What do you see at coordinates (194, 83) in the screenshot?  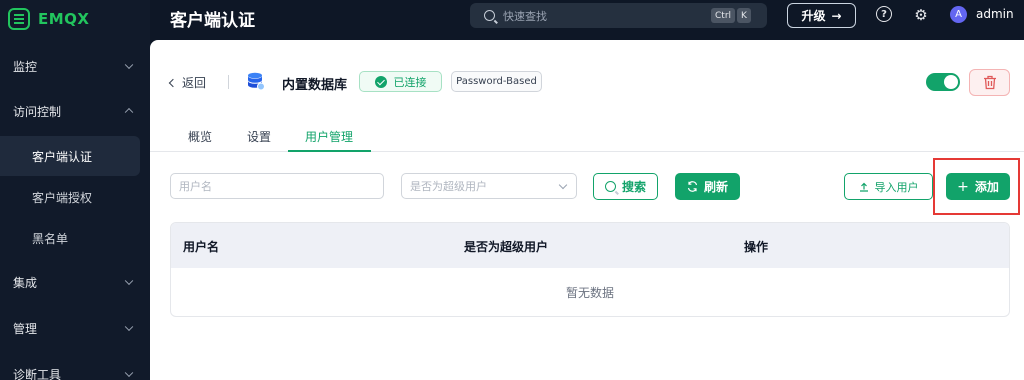 I see `back-label: 返回` at bounding box center [194, 83].